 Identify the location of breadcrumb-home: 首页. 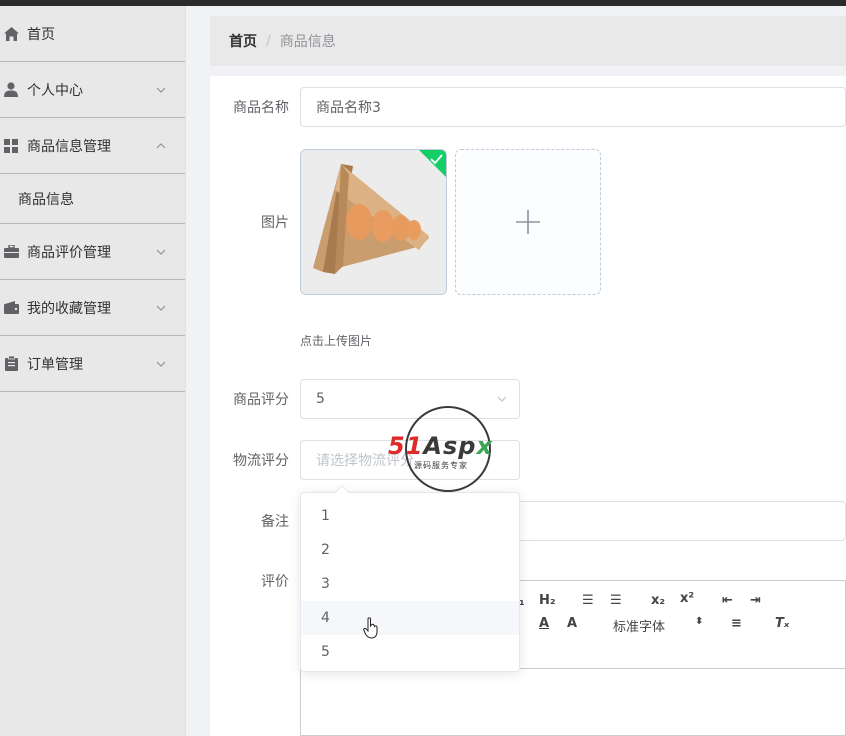
(243, 41).